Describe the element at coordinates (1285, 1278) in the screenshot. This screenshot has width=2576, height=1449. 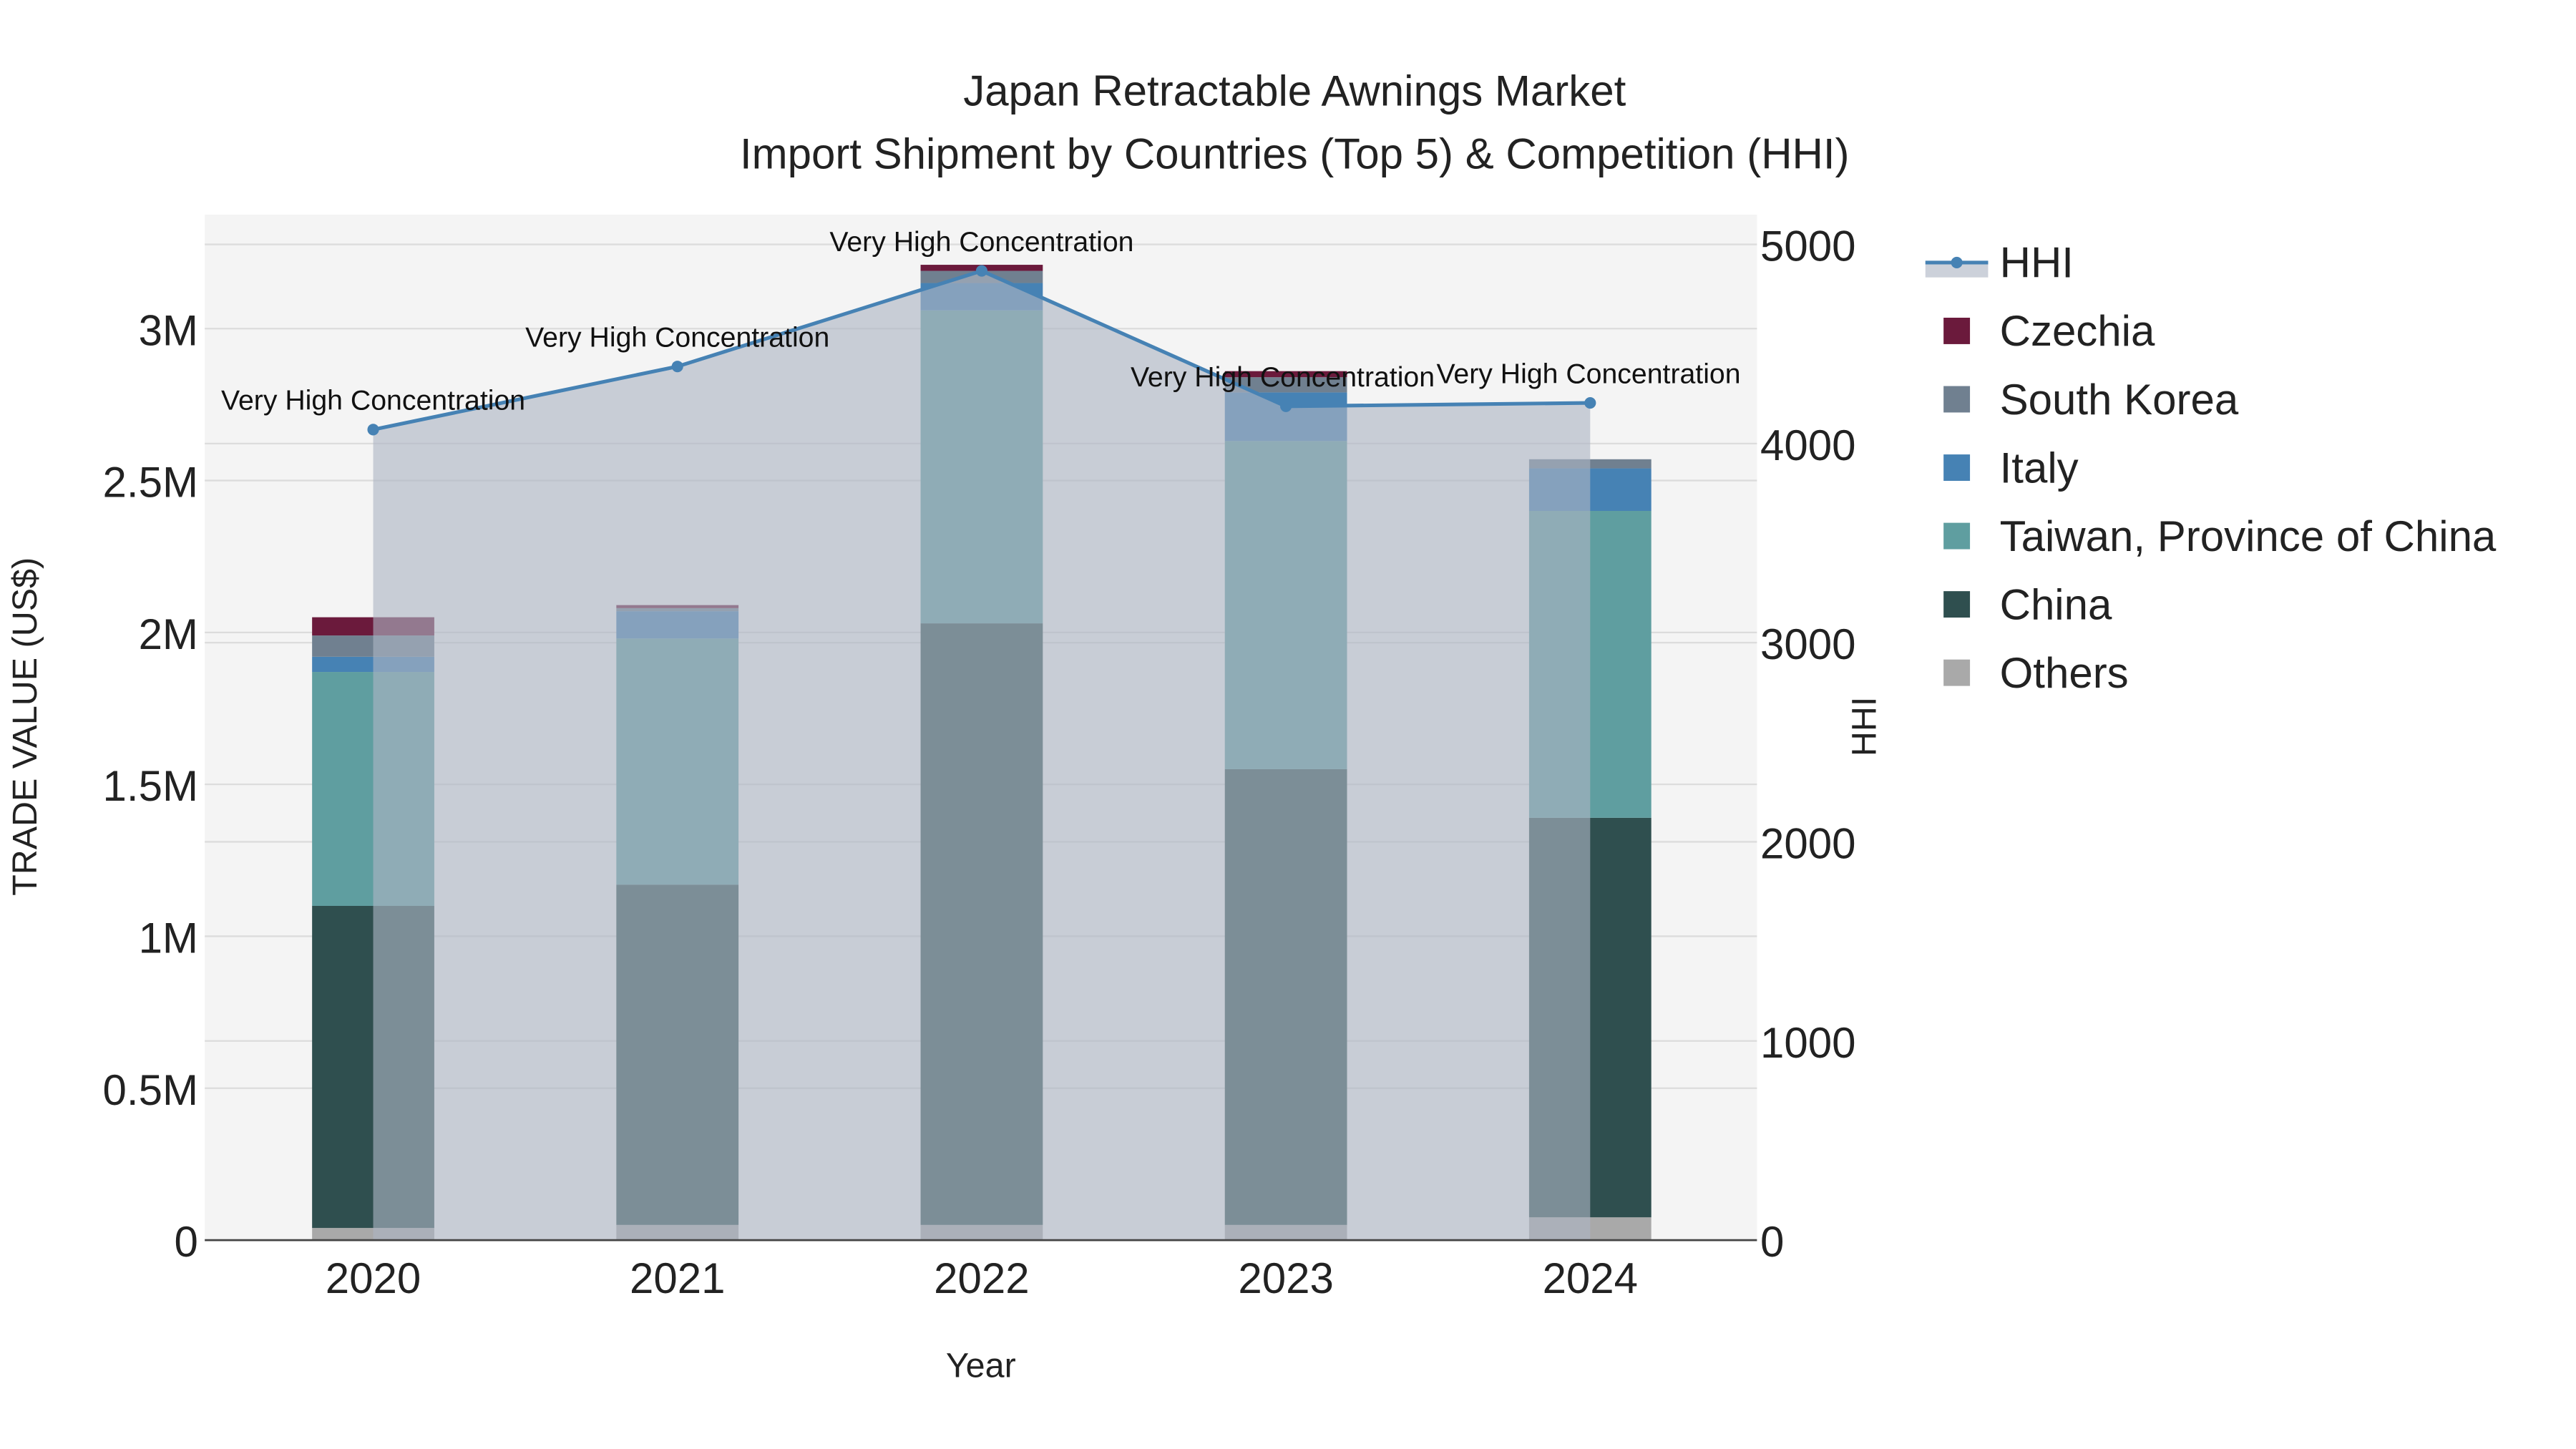
I see `x-tick-label: 2023` at that location.